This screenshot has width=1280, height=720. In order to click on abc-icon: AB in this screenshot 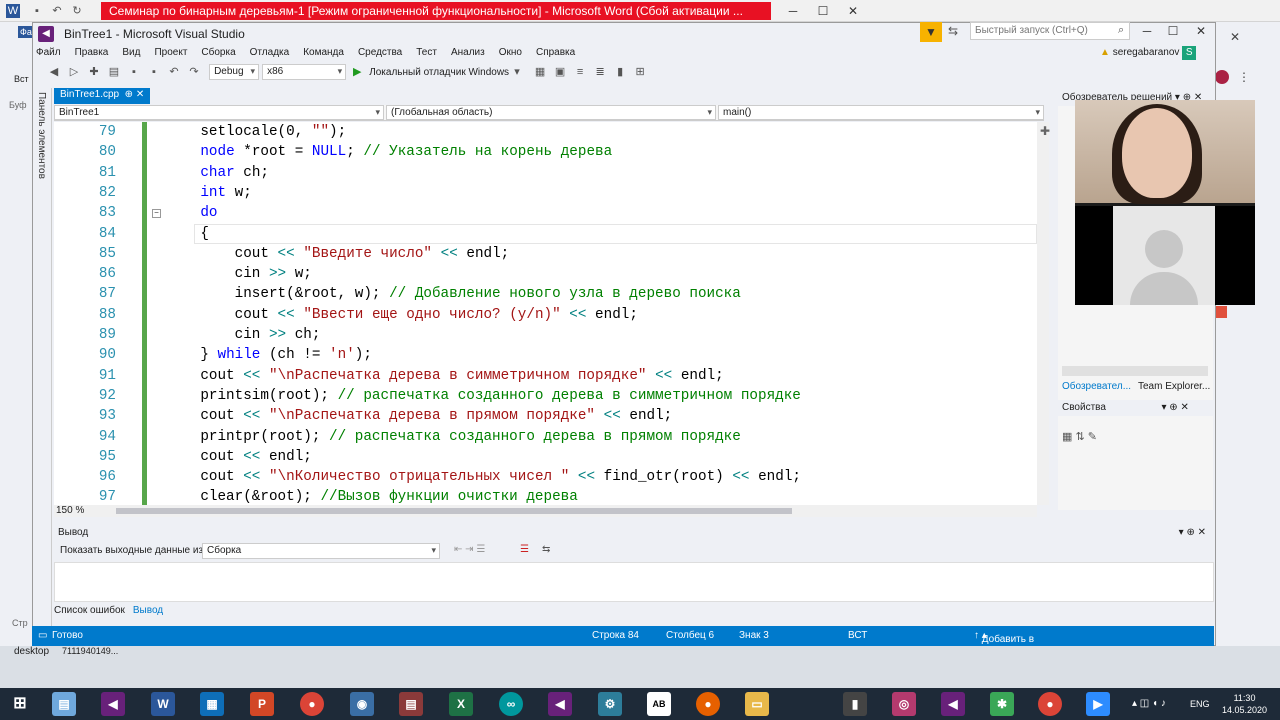, I will do `click(659, 704)`.